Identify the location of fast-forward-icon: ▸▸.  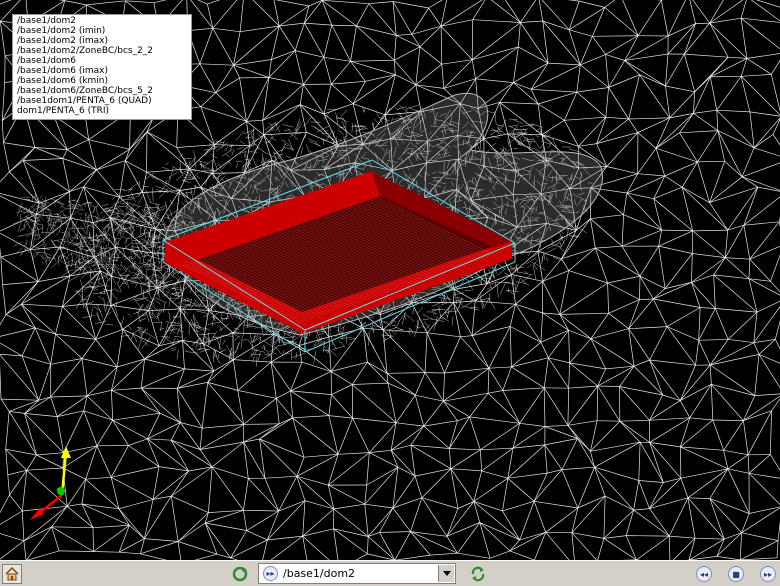
(768, 574).